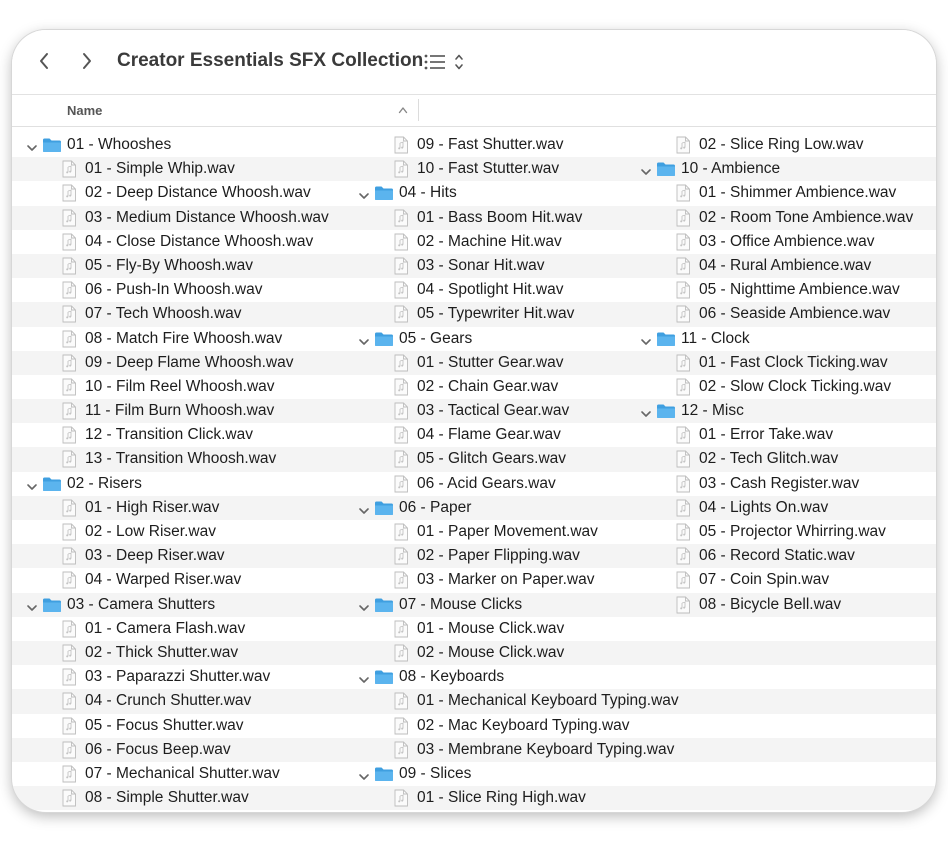  I want to click on file-label: 03 - Marker on Paper.wav, so click(506, 580).